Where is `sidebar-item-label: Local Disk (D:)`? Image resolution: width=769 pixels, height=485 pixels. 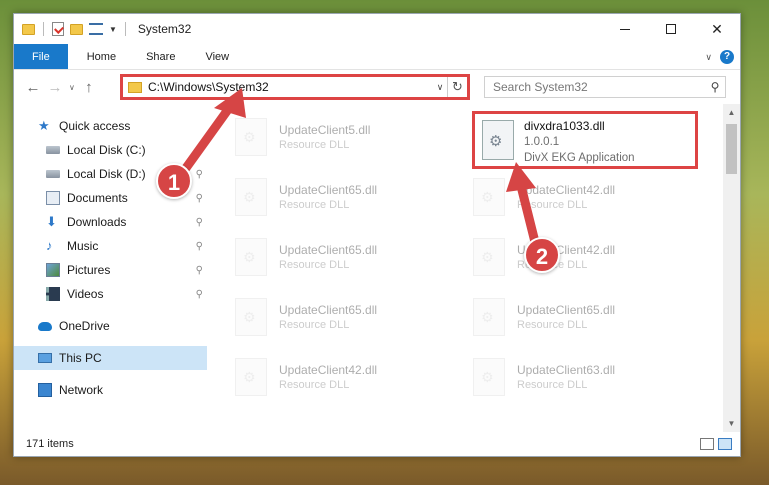 sidebar-item-label: Local Disk (D:) is located at coordinates (106, 174).